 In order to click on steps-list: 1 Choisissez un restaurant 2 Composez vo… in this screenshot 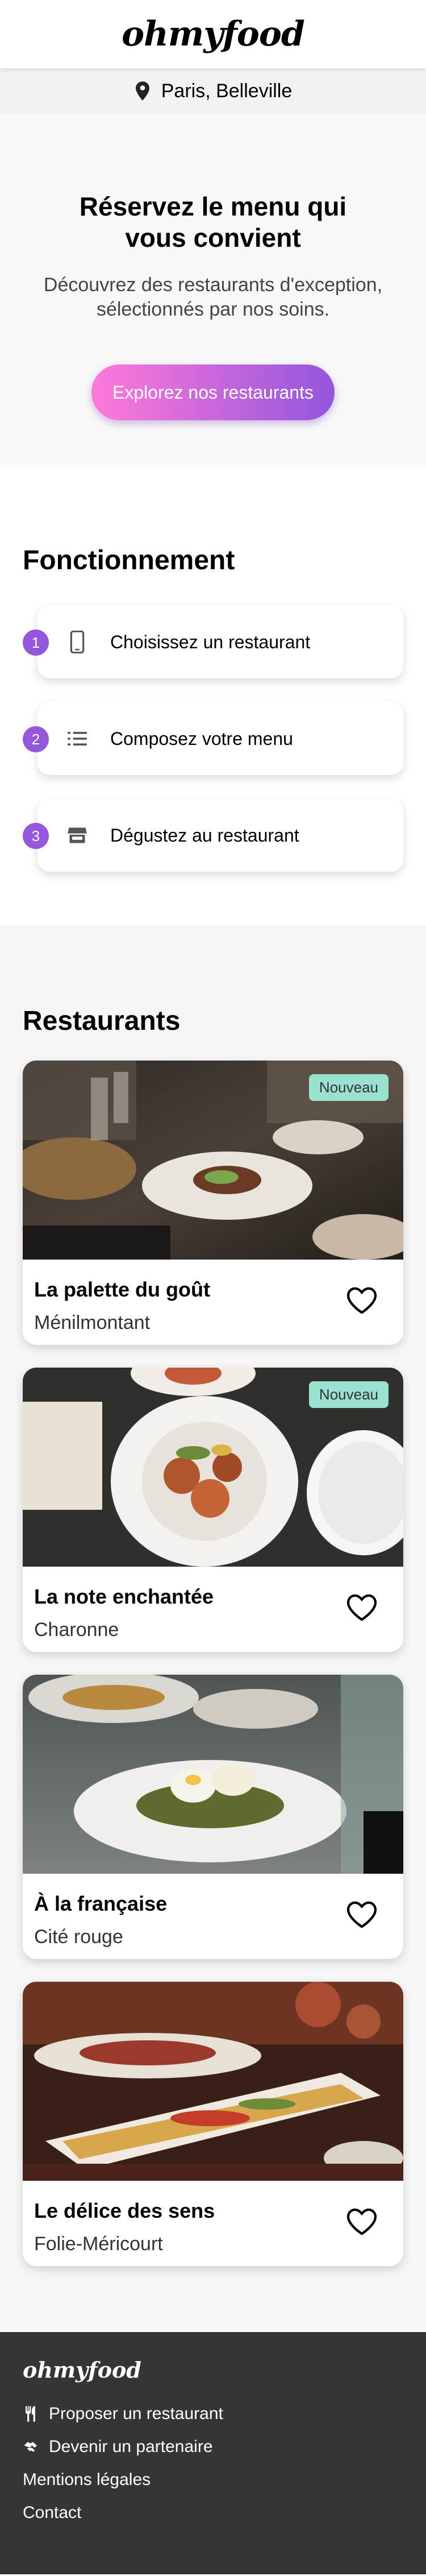, I will do `click(213, 739)`.